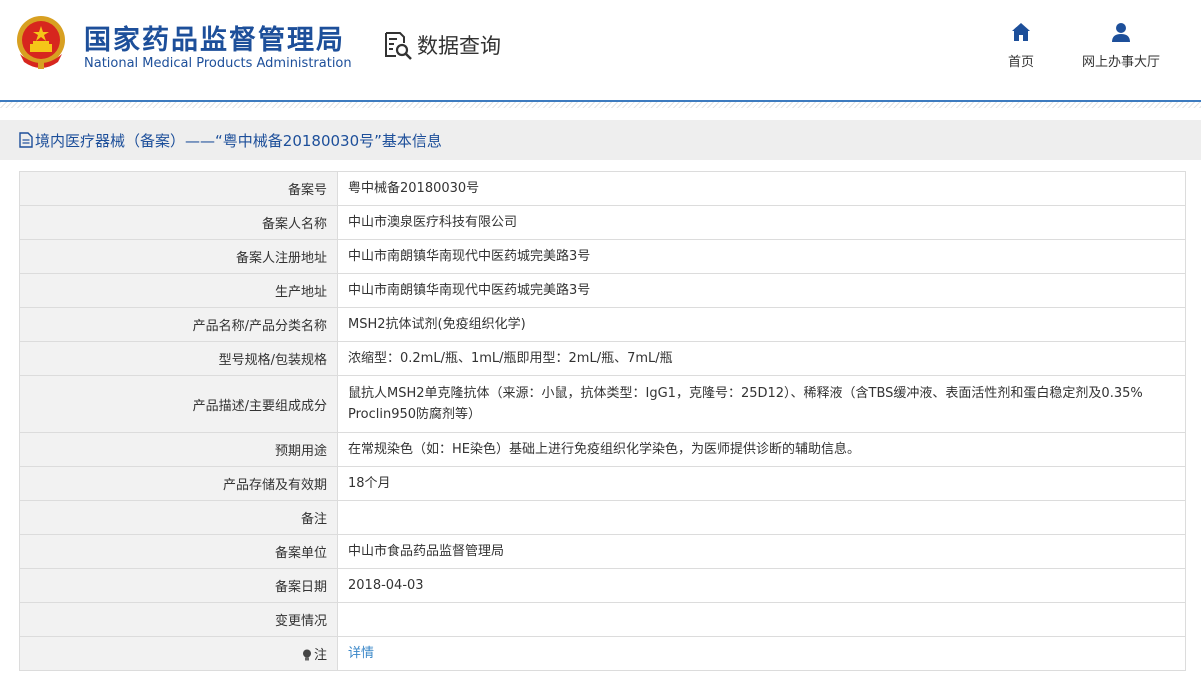 This screenshot has width=1201, height=697. What do you see at coordinates (26, 140) in the screenshot?
I see `document-icon` at bounding box center [26, 140].